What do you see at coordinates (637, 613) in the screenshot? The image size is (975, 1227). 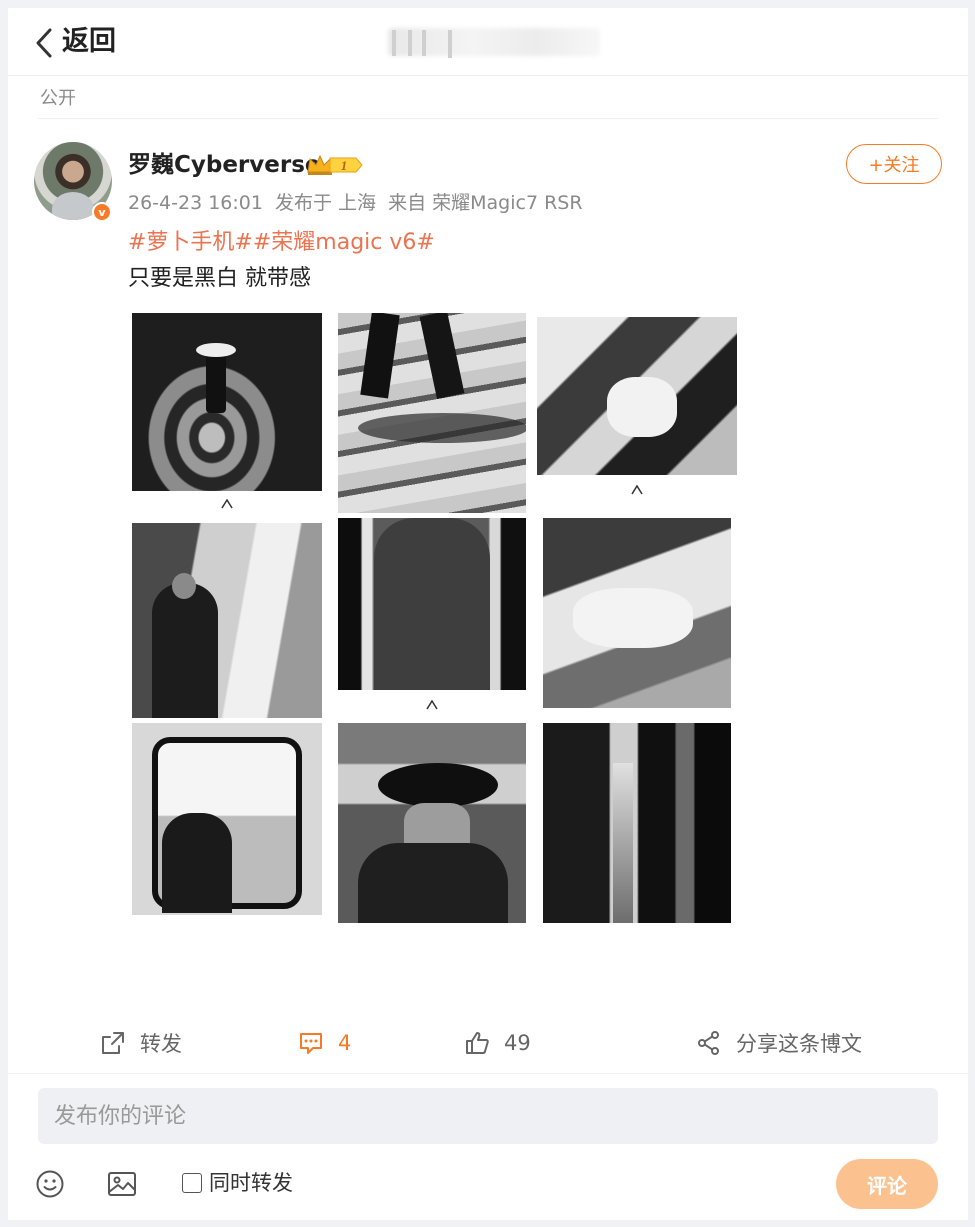 I see `photo-sleeping-passenger` at bounding box center [637, 613].